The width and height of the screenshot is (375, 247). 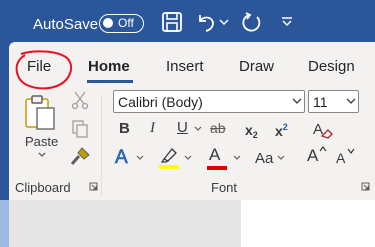 What do you see at coordinates (365, 186) in the screenshot?
I see `font-dialog-launcher-icon` at bounding box center [365, 186].